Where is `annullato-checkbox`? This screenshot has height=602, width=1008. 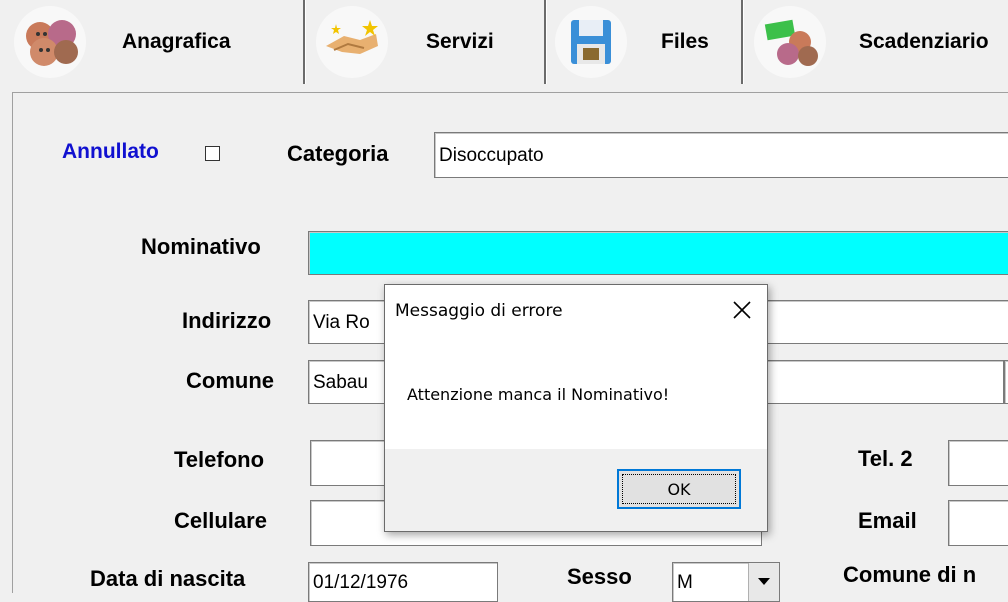 annullato-checkbox is located at coordinates (212, 153).